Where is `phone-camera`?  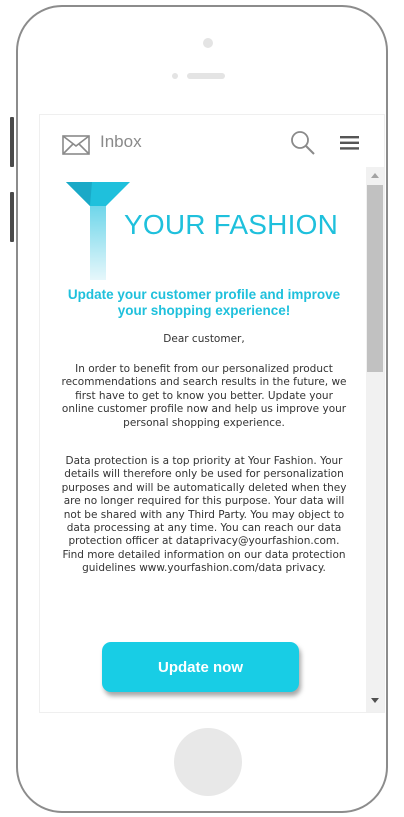
phone-camera is located at coordinates (208, 43).